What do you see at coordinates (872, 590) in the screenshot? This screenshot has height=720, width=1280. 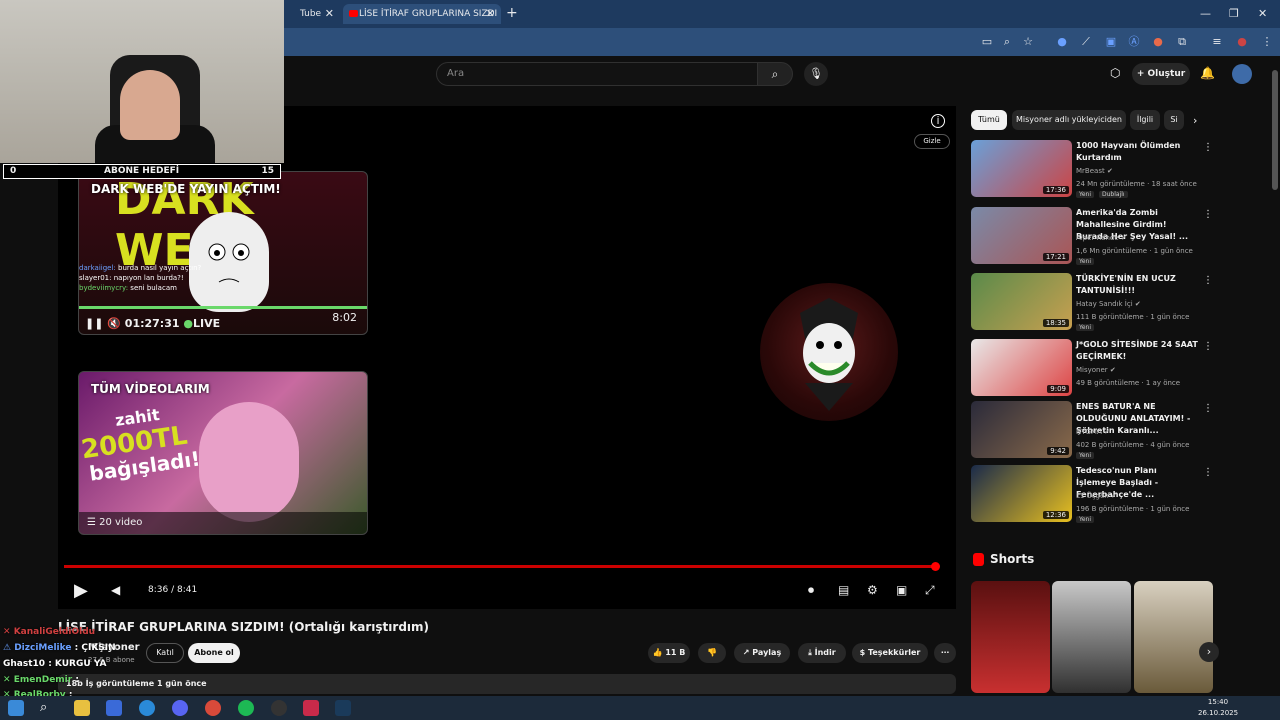 I see `settings-gear-icon: ⚙` at bounding box center [872, 590].